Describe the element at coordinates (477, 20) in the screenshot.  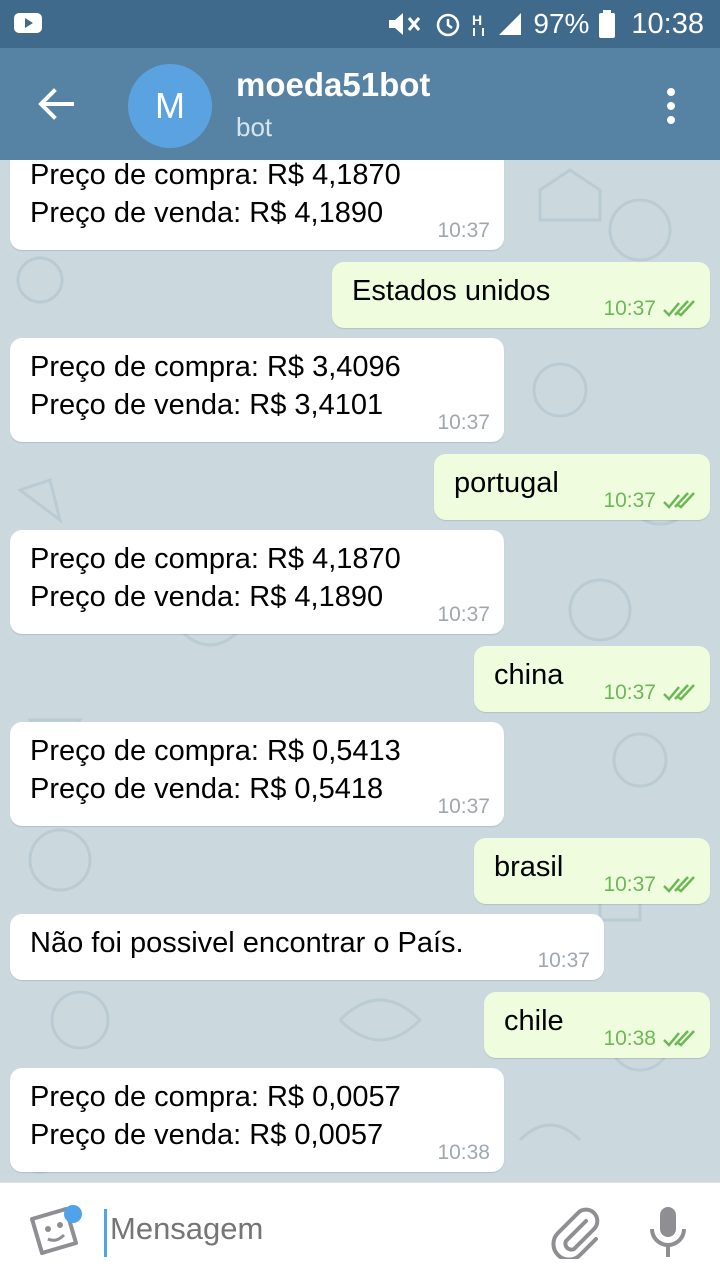
I see `svg-text: H` at that location.